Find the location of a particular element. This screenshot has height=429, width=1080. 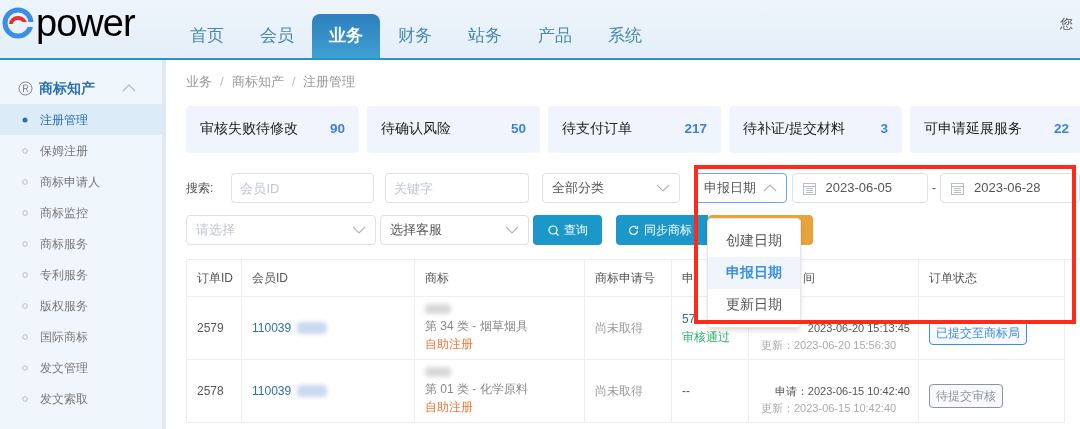

stat-card: 待补证/提交材料 3 is located at coordinates (815, 129).